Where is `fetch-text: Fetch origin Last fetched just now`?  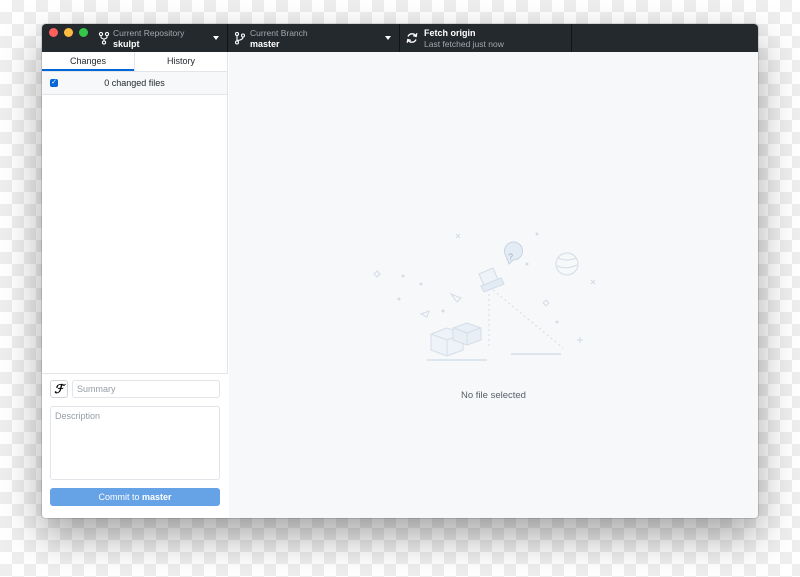 fetch-text: Fetch origin Last fetched just now is located at coordinates (464, 38).